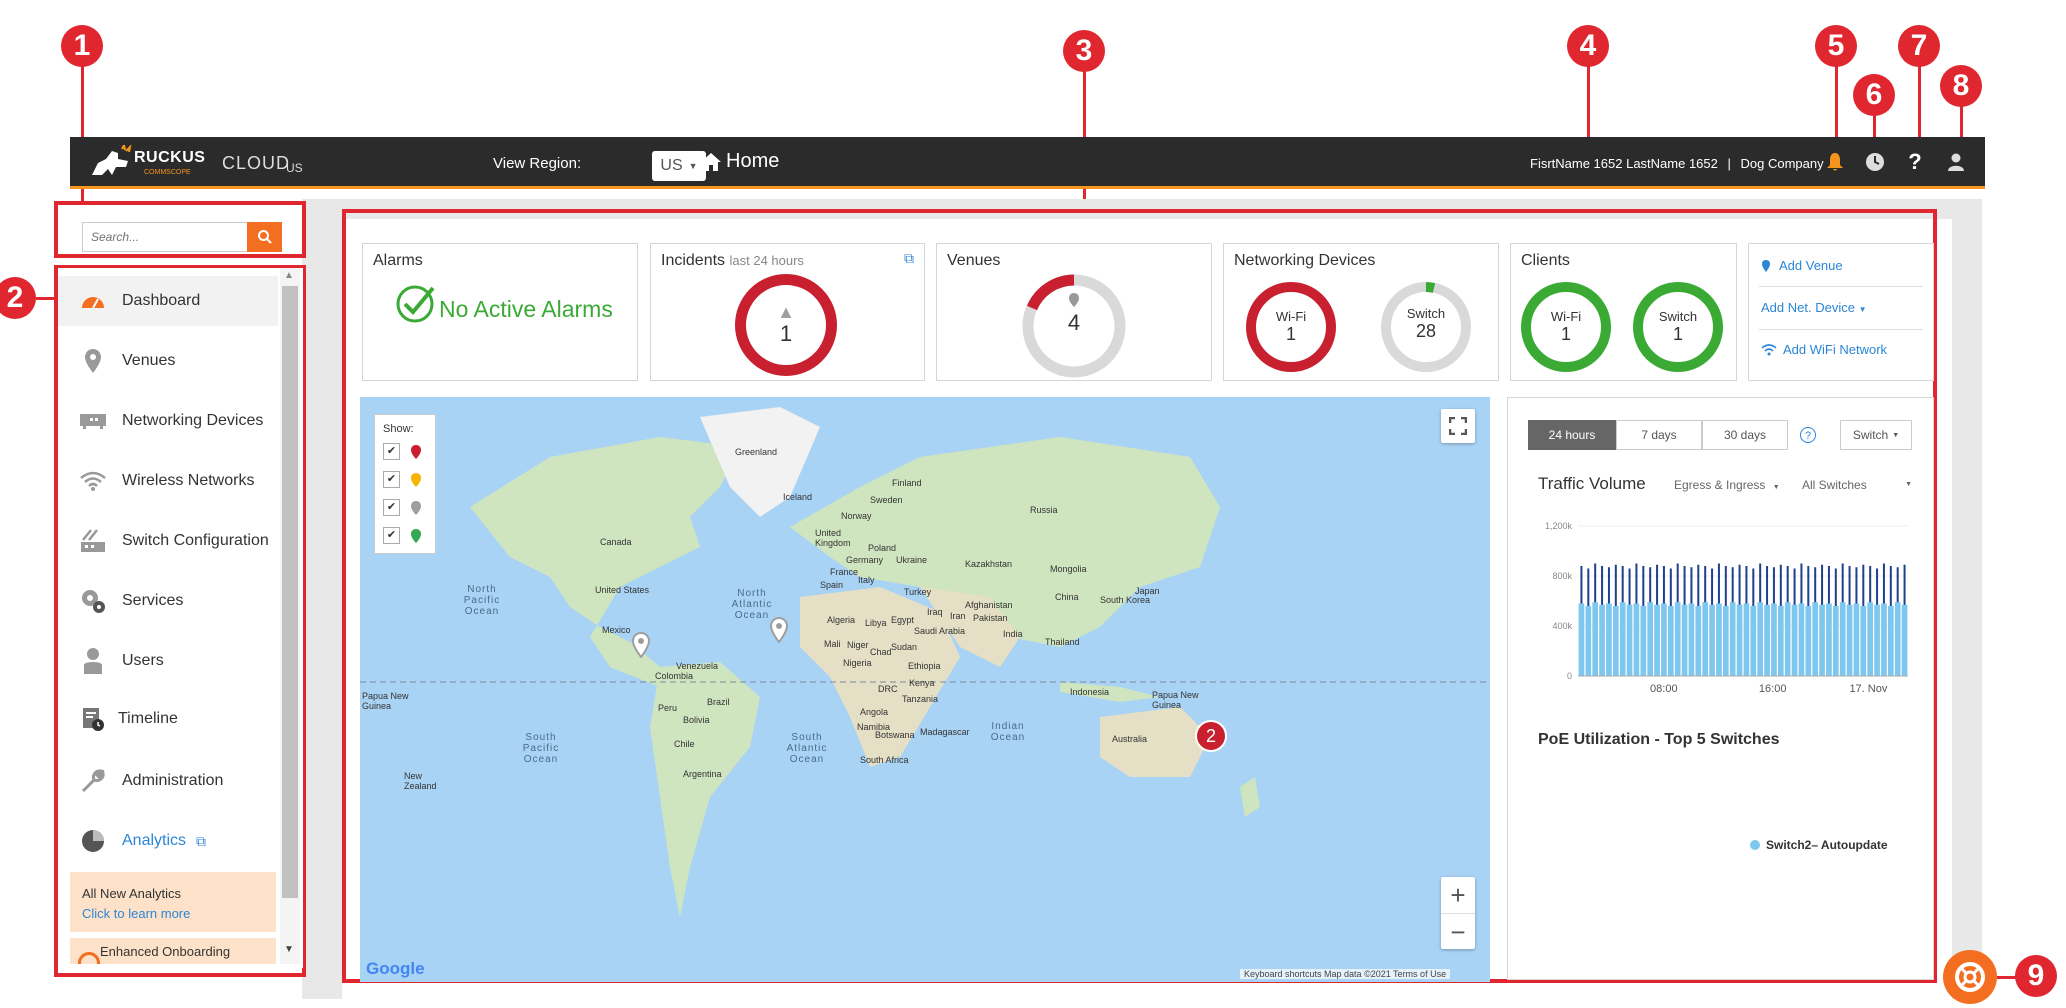  I want to click on sidebar-item-services: Services, so click(130, 601).